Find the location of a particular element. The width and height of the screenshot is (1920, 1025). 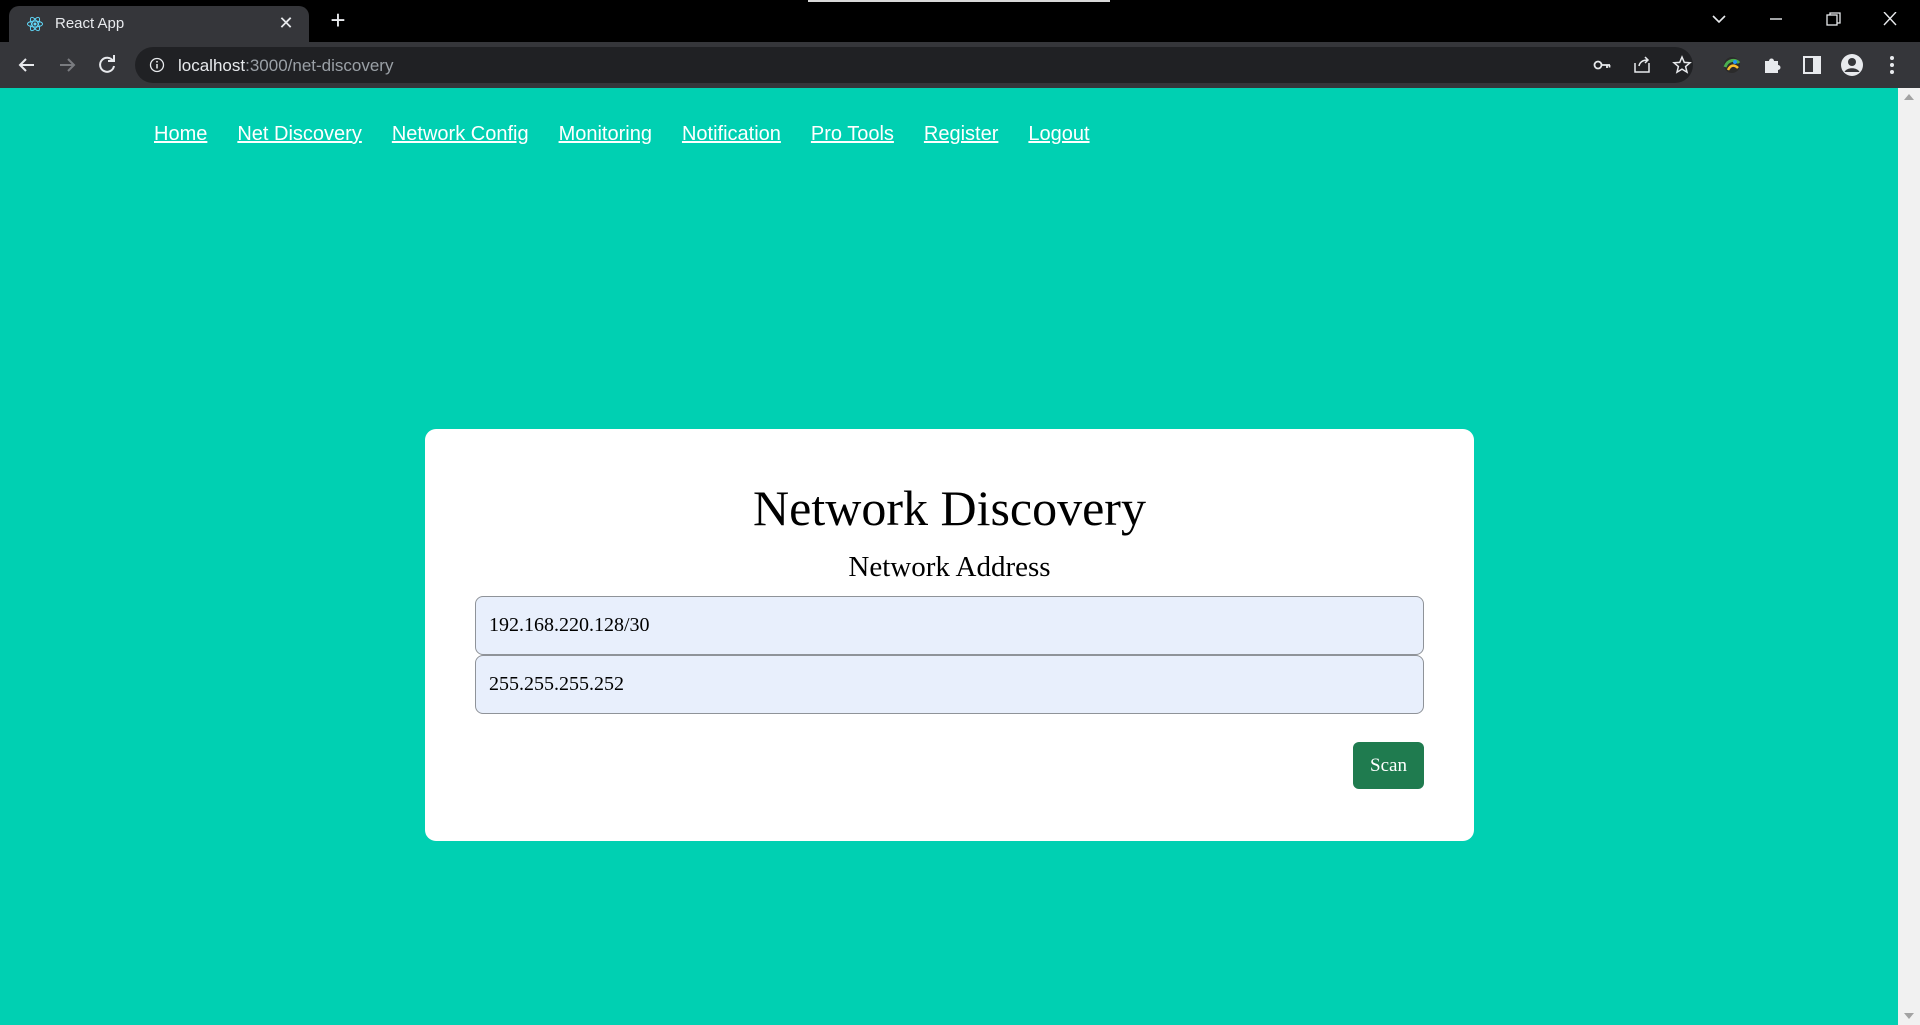

nav-link-home: Home is located at coordinates (180, 134).